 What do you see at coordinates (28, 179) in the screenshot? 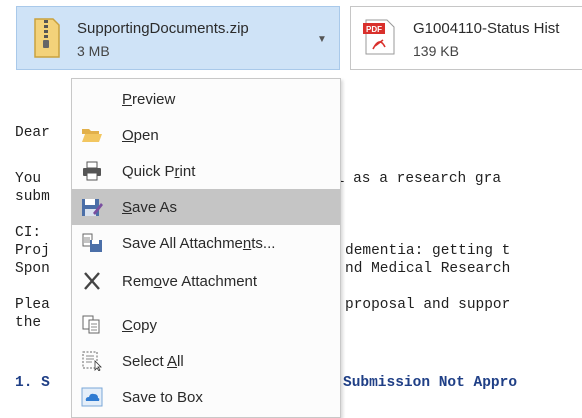
I see `email-line: You` at bounding box center [28, 179].